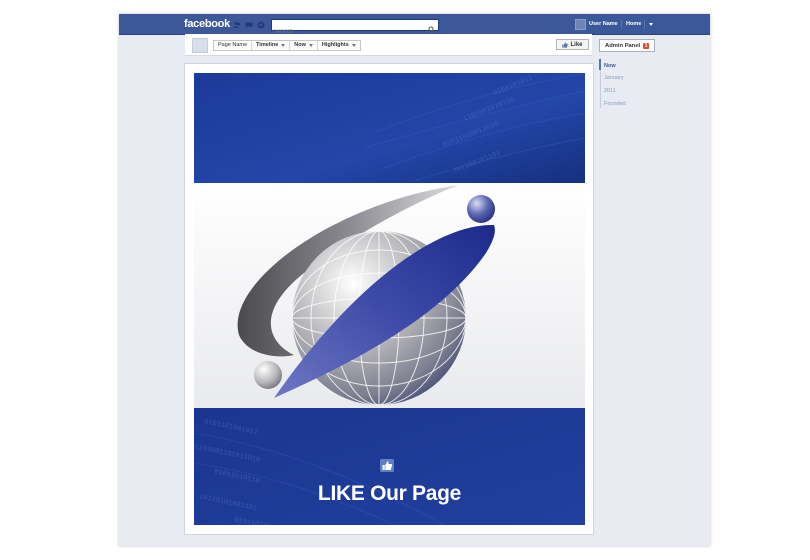 The width and height of the screenshot is (810, 560). I want to click on now-dropdown: Now, so click(304, 45).